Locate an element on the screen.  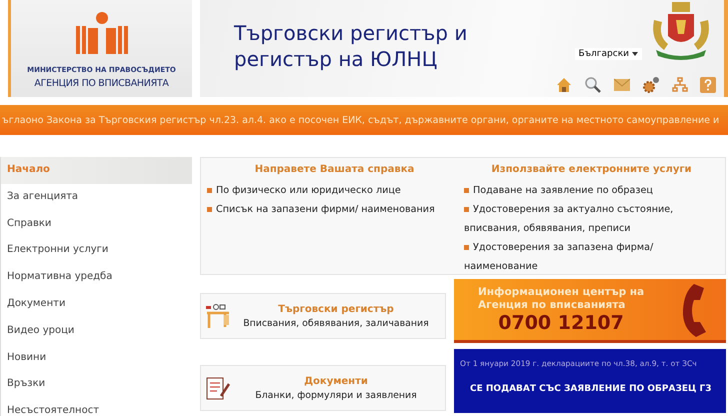
document-pen-icon is located at coordinates (218, 388).